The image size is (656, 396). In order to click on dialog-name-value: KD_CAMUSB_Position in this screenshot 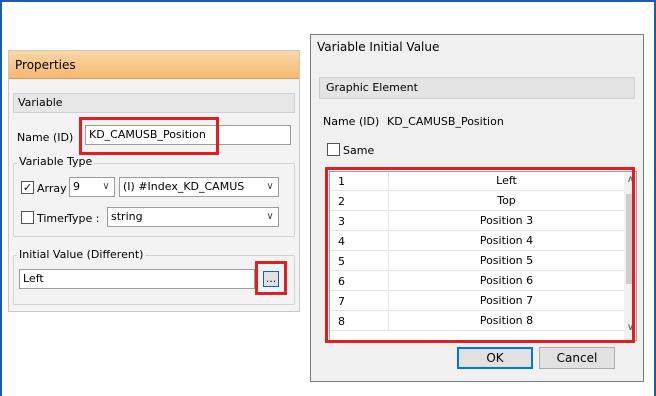, I will do `click(445, 121)`.